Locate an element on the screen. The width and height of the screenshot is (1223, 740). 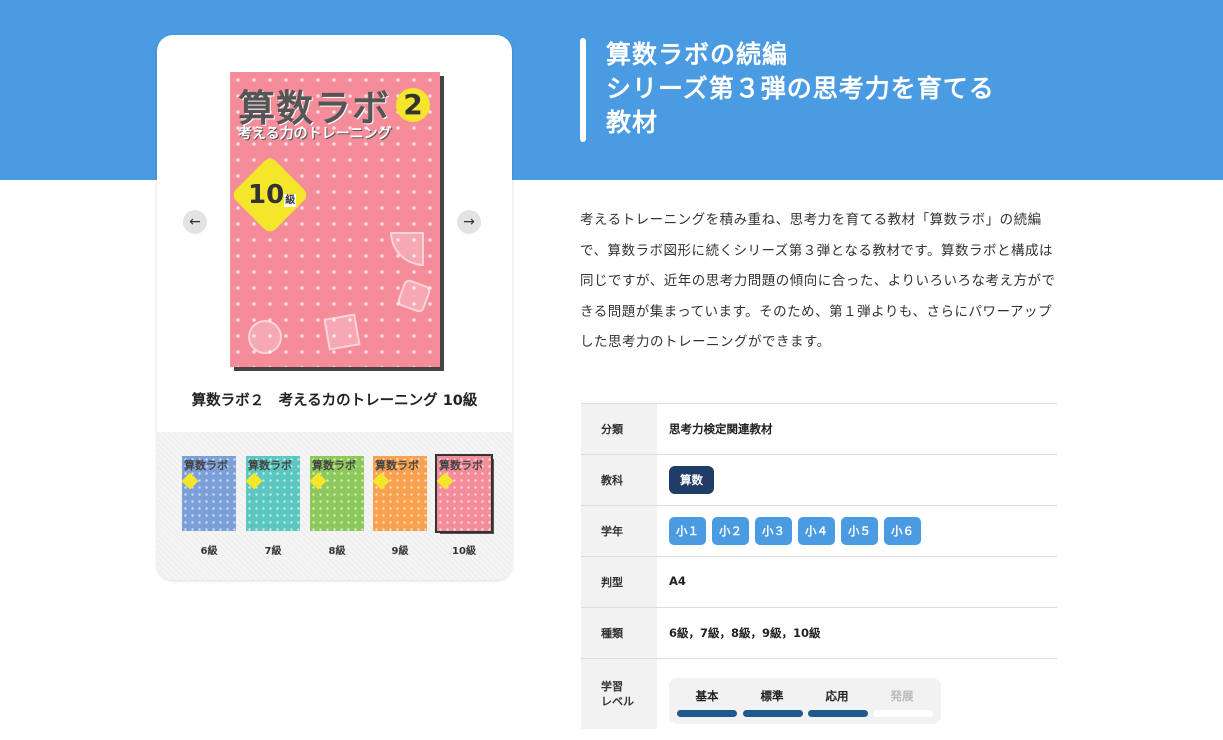
arrow-right-icon: → is located at coordinates (469, 222).